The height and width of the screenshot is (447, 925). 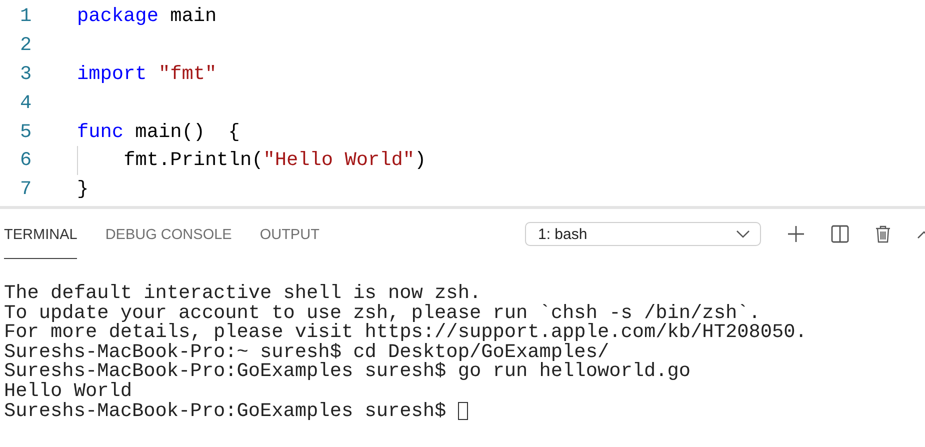 What do you see at coordinates (883, 234) in the screenshot?
I see `trash-icon` at bounding box center [883, 234].